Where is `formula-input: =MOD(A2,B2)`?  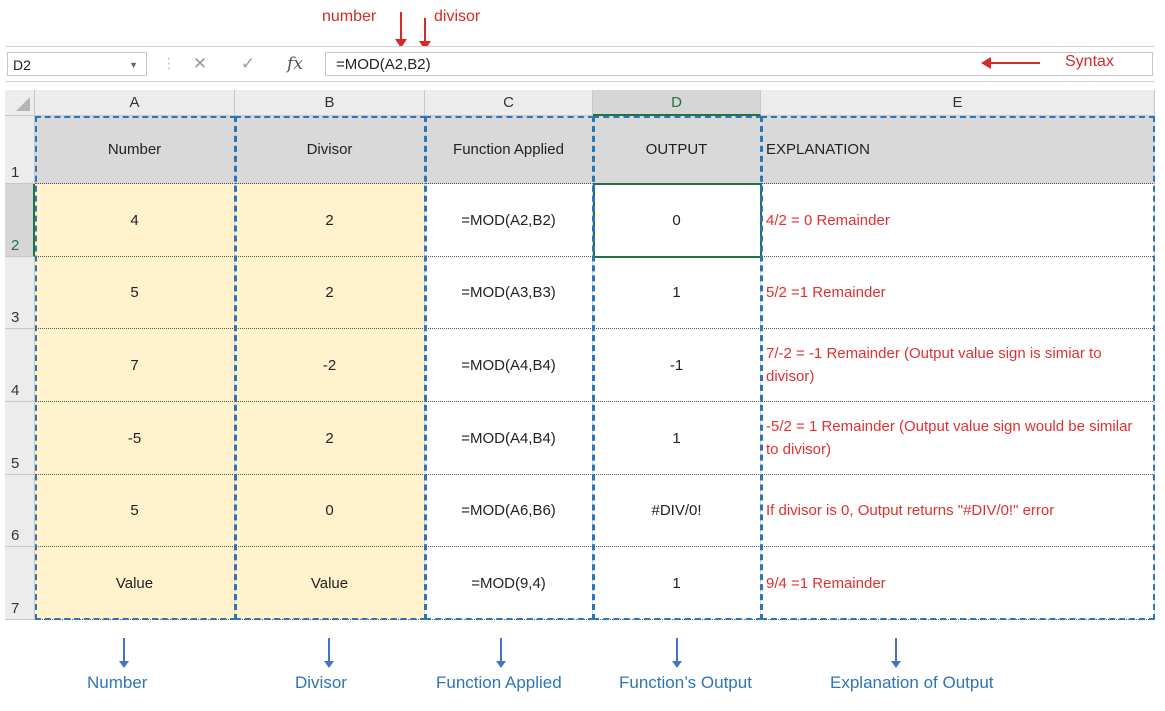 formula-input: =MOD(A2,B2) is located at coordinates (739, 64).